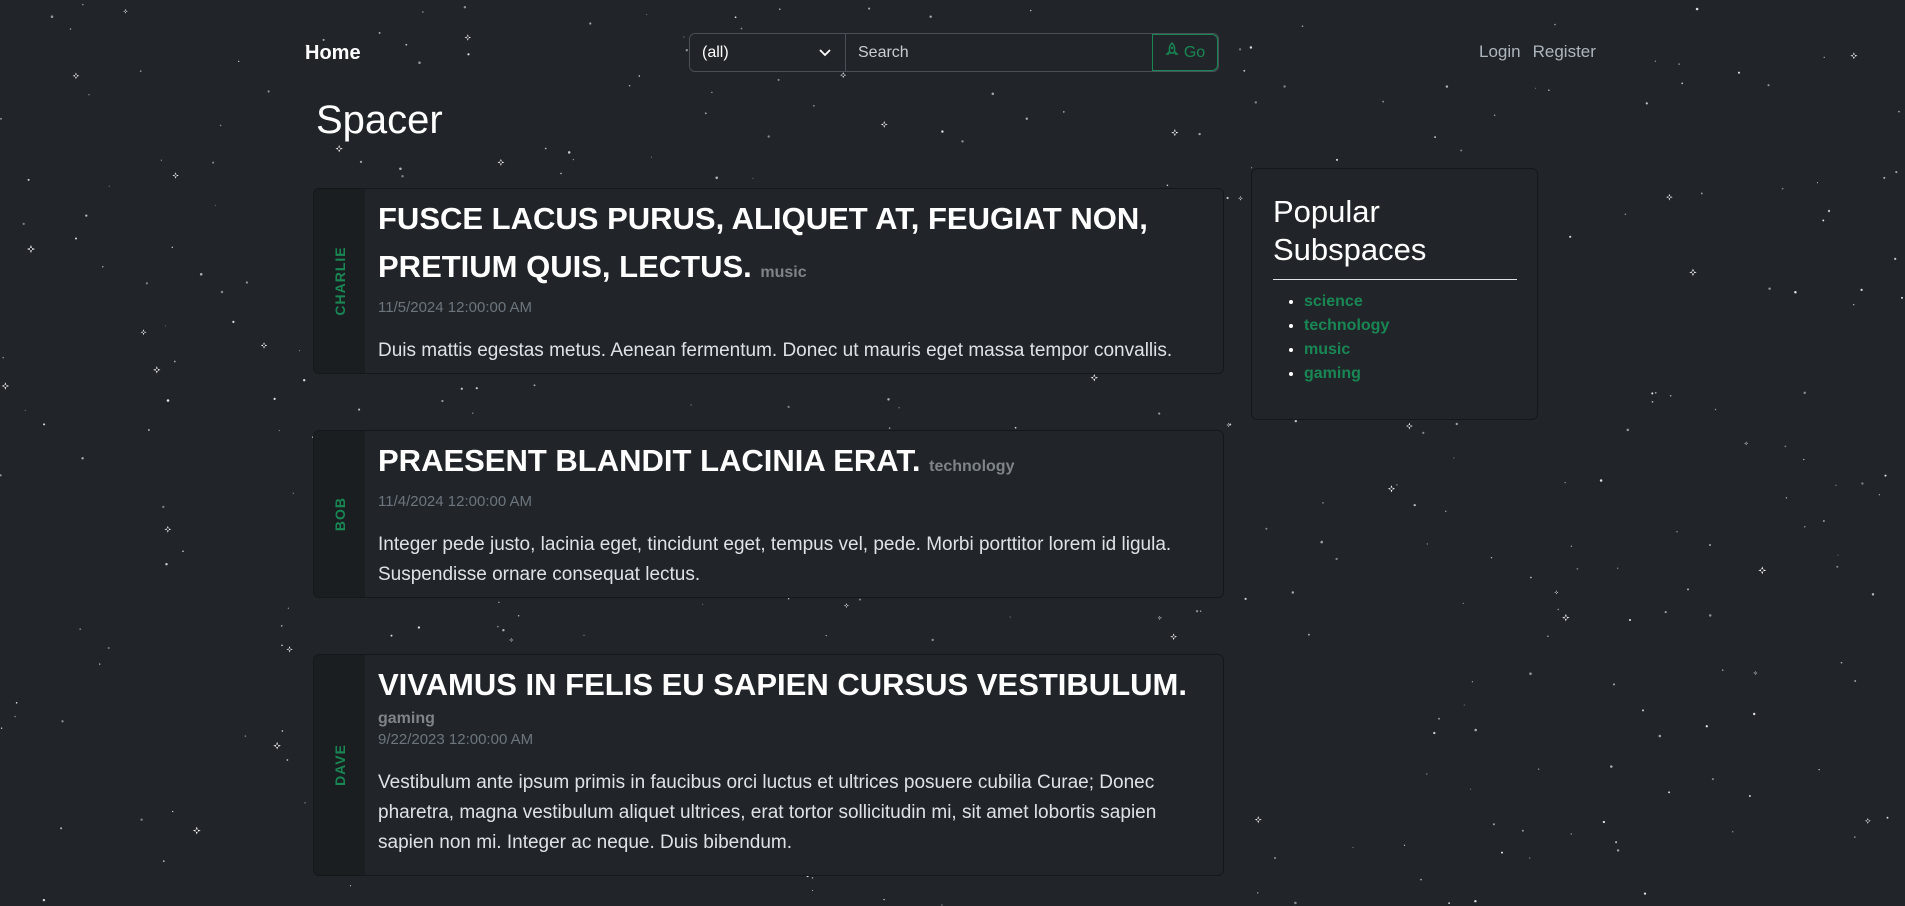  I want to click on post-date: 9/22/2023 12:00:00 AM, so click(456, 739).